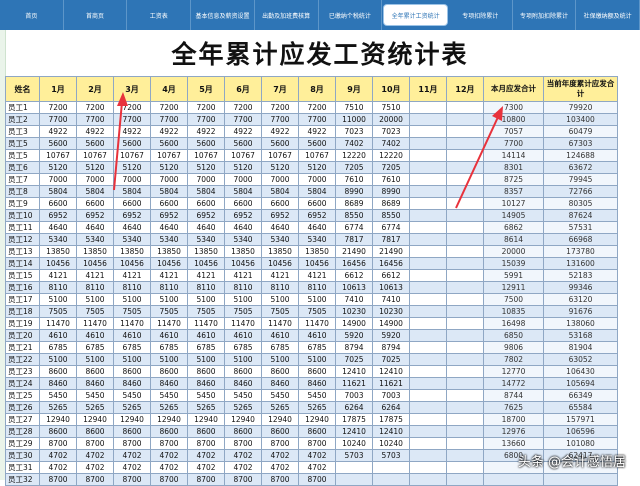 The height and width of the screenshot is (486, 640). What do you see at coordinates (513, 239) in the screenshot?
I see `table-cell: 8614` at bounding box center [513, 239].